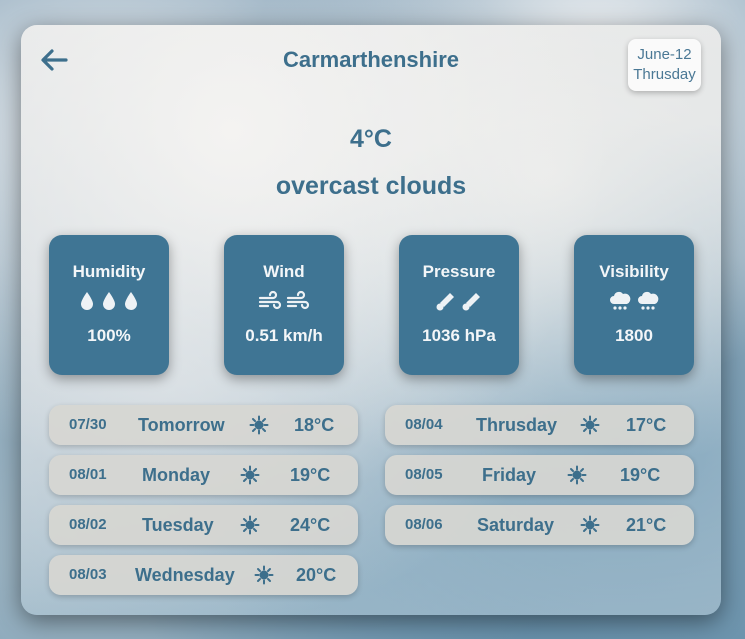  What do you see at coordinates (284, 302) in the screenshot?
I see `wind-icons` at bounding box center [284, 302].